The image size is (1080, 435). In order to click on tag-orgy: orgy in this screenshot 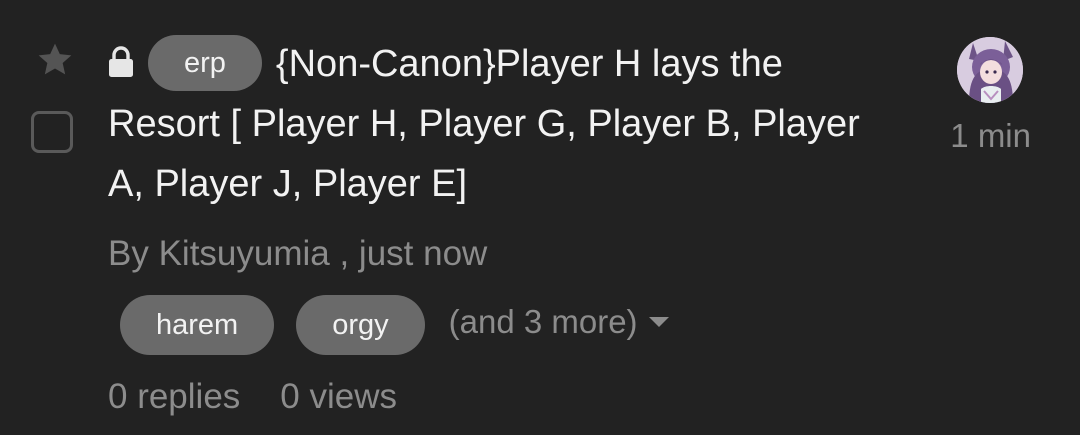, I will do `click(360, 325)`.